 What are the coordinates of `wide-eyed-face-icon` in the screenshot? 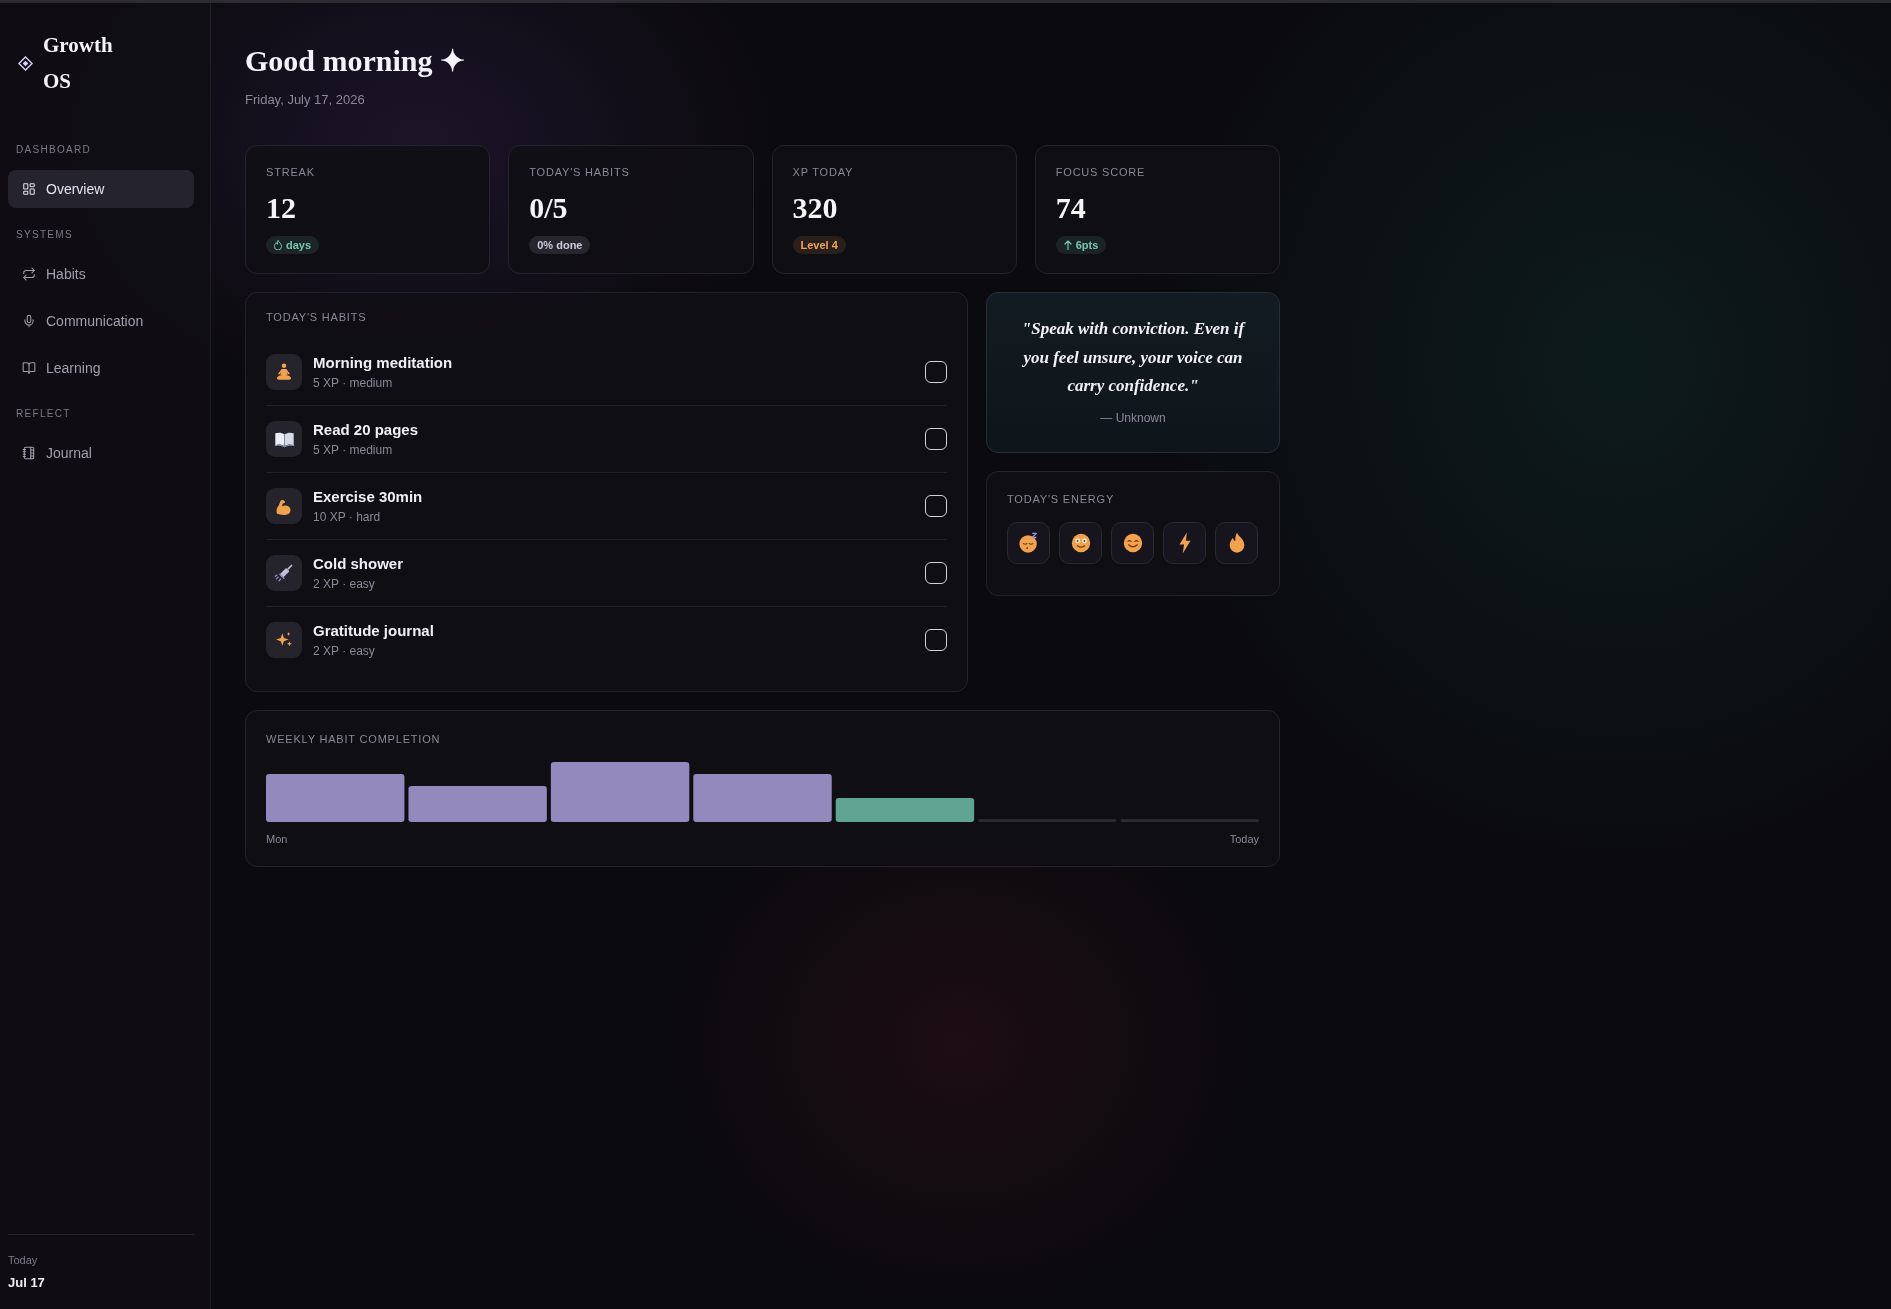 It's located at (1080, 542).